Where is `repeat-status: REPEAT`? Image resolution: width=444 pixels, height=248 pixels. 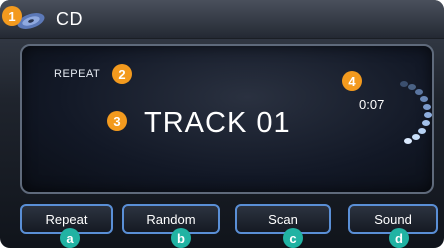
repeat-status: REPEAT is located at coordinates (77, 74).